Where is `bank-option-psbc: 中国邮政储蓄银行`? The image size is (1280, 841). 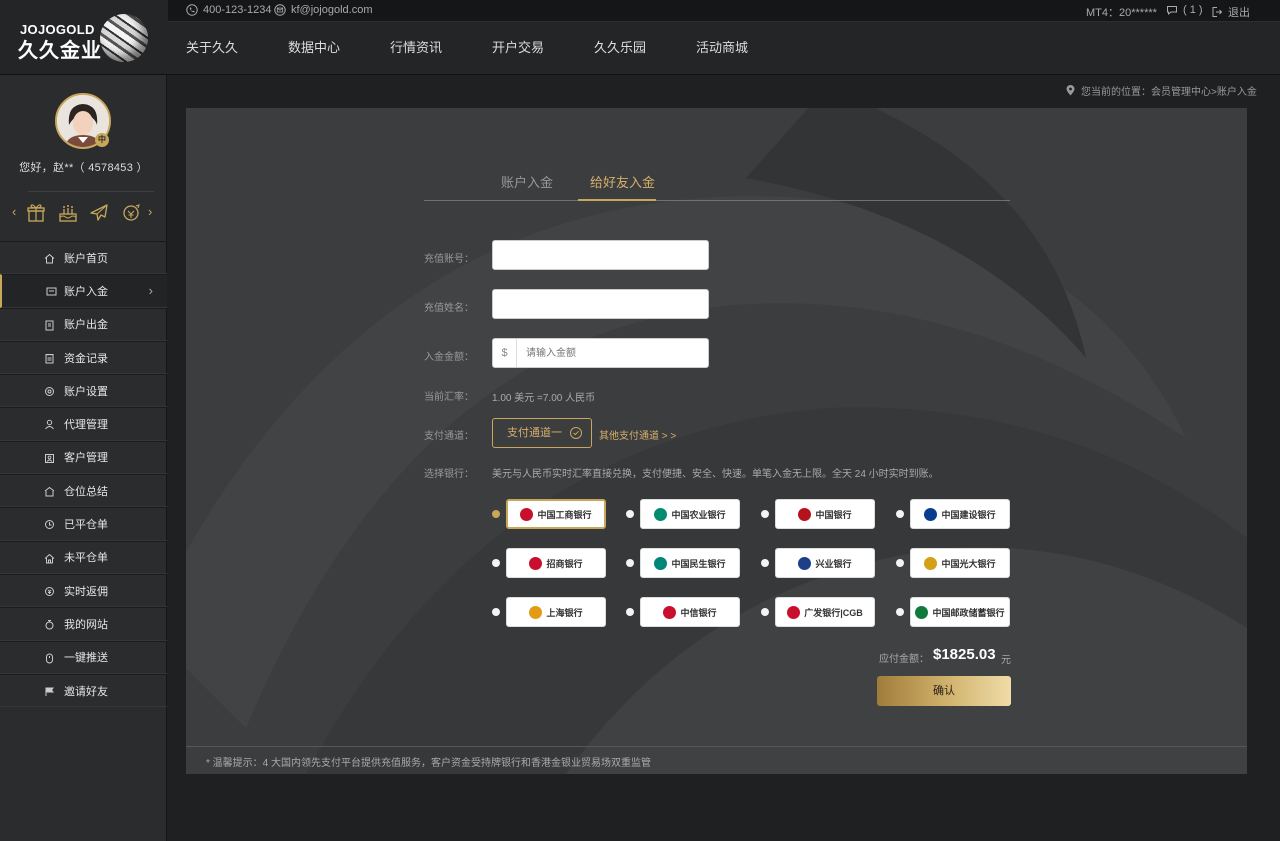 bank-option-psbc: 中国邮政储蓄银行 is located at coordinates (956, 612).